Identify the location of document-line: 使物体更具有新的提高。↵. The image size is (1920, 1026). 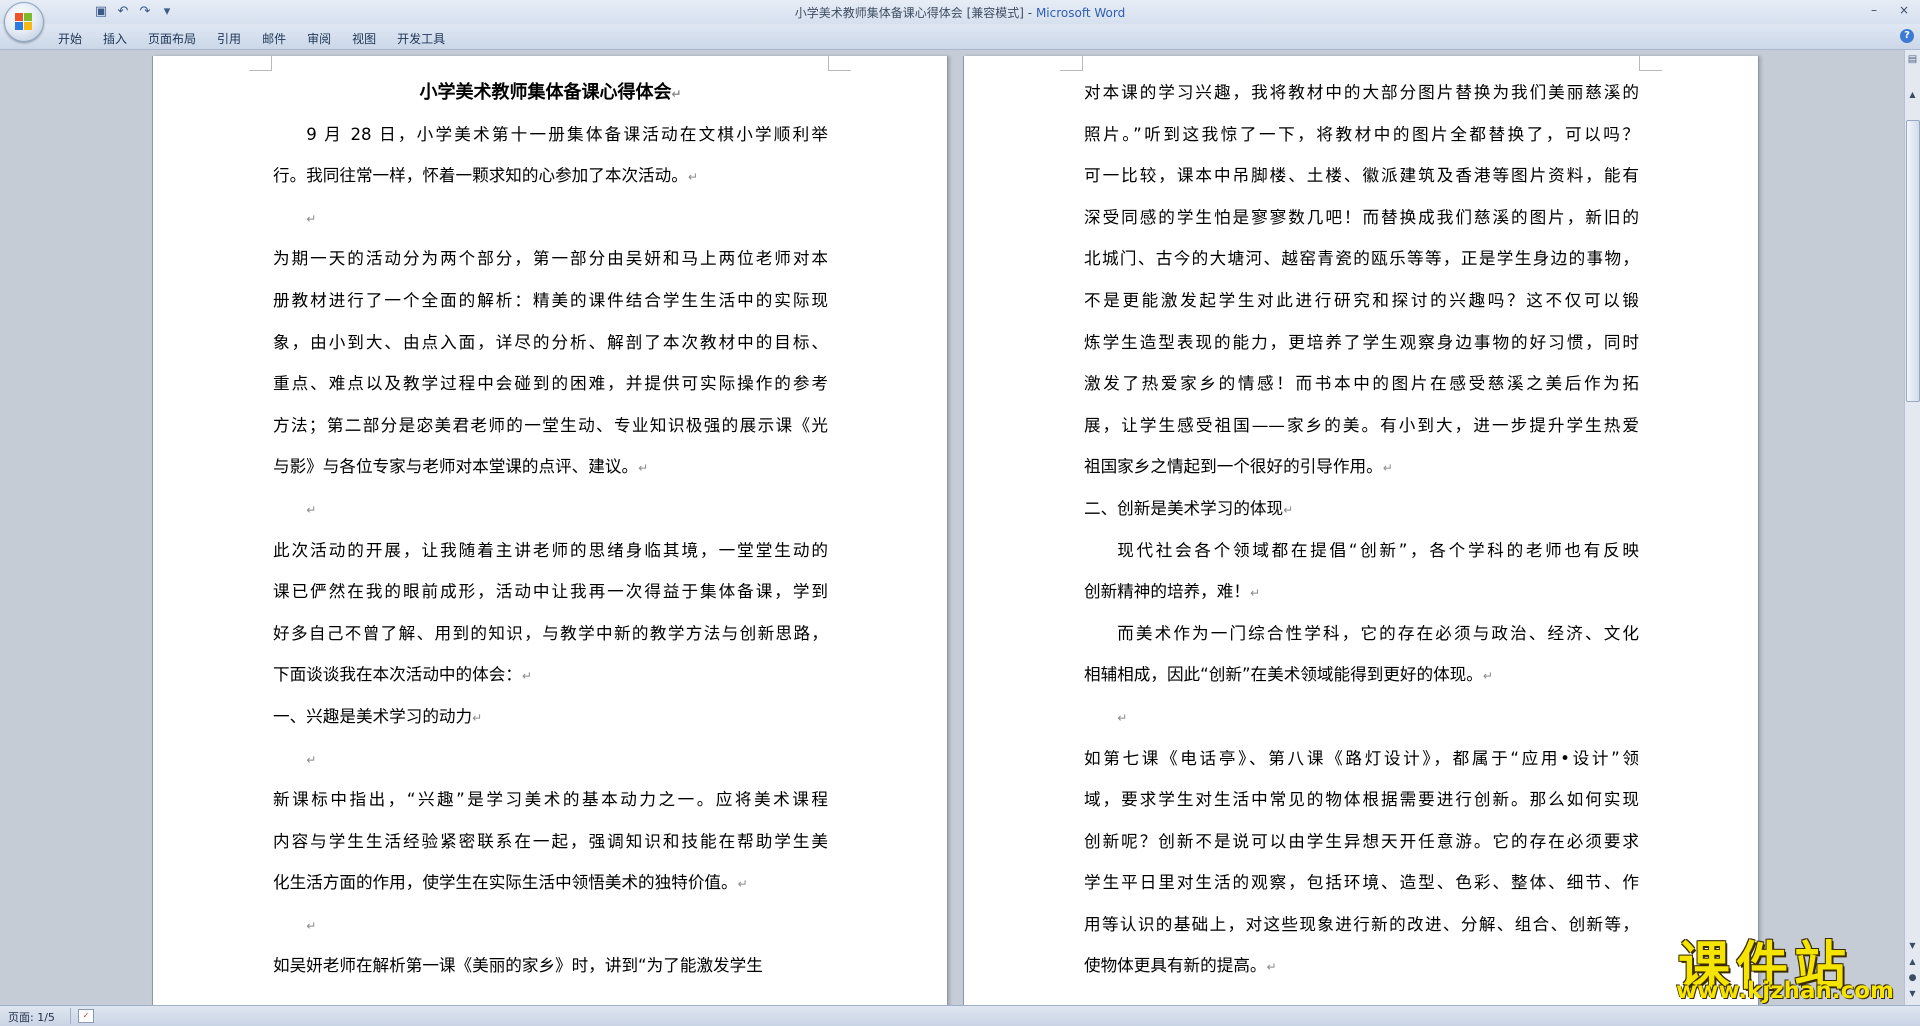
(1361, 966).